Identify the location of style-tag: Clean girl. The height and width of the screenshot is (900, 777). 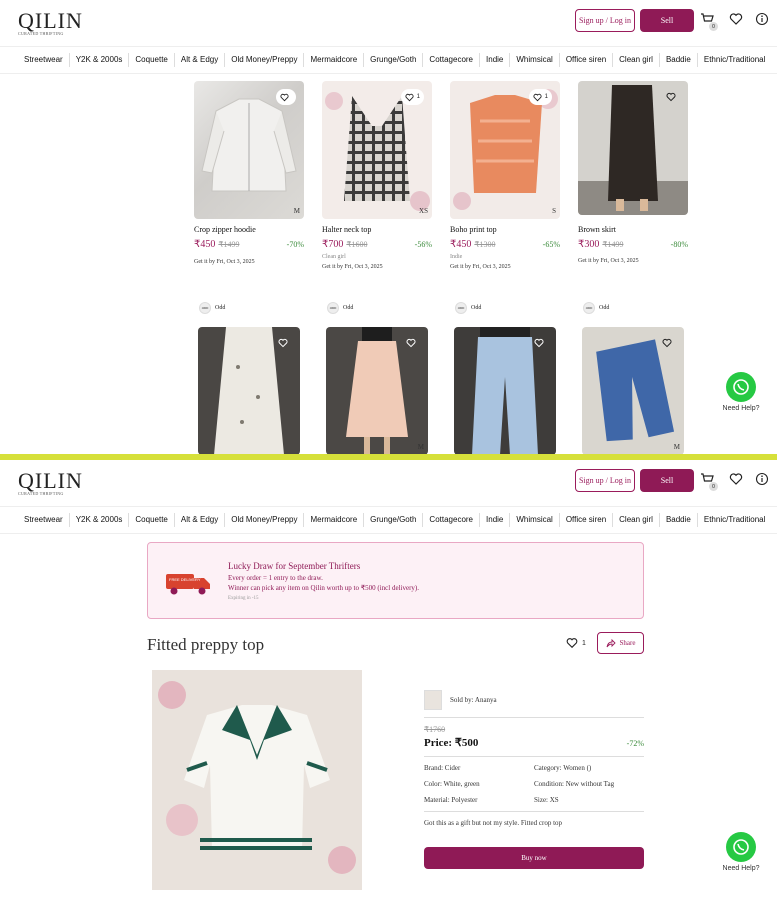
(379, 257).